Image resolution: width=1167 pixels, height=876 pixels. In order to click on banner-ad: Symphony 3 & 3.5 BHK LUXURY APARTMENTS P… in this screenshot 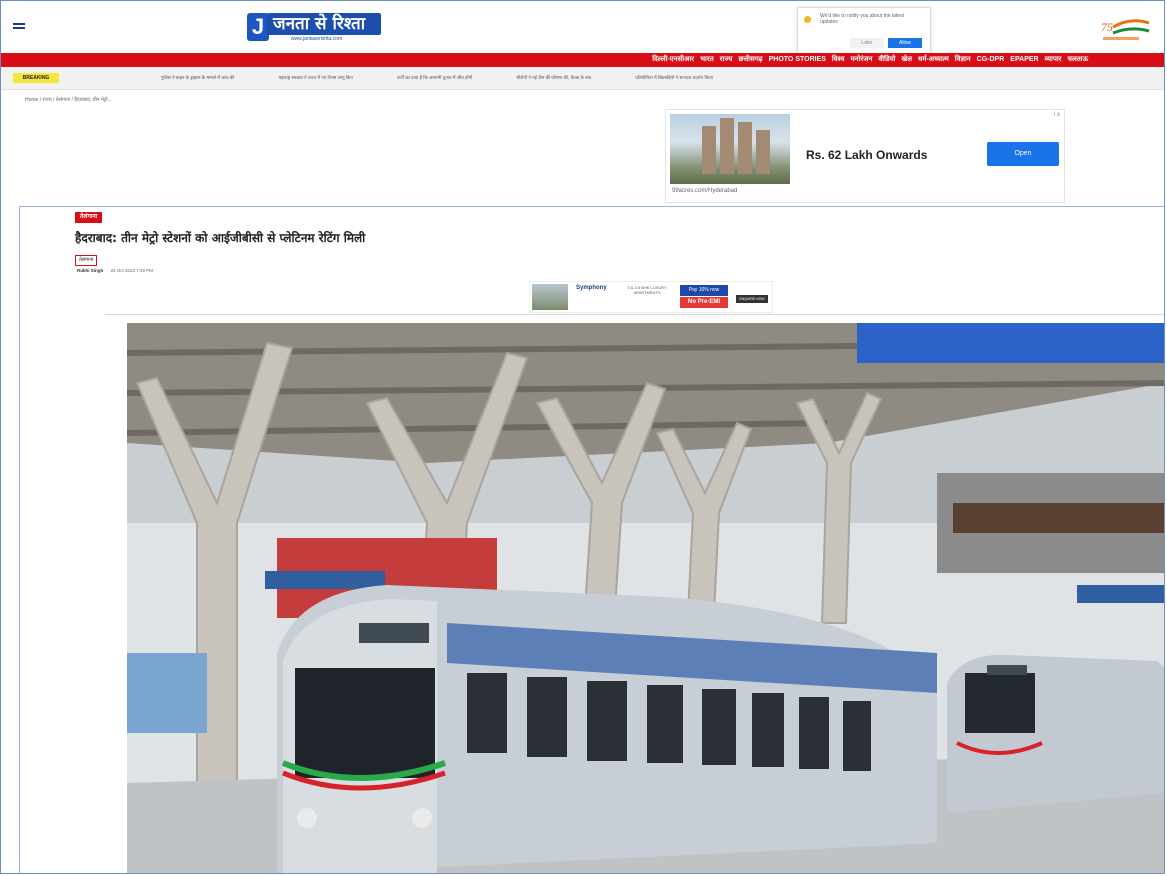, I will do `click(651, 297)`.